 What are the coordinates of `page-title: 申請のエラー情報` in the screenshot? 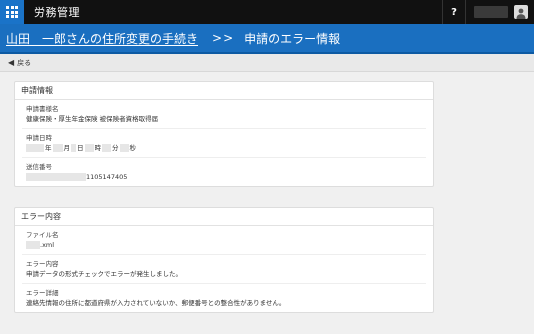 It's located at (292, 38).